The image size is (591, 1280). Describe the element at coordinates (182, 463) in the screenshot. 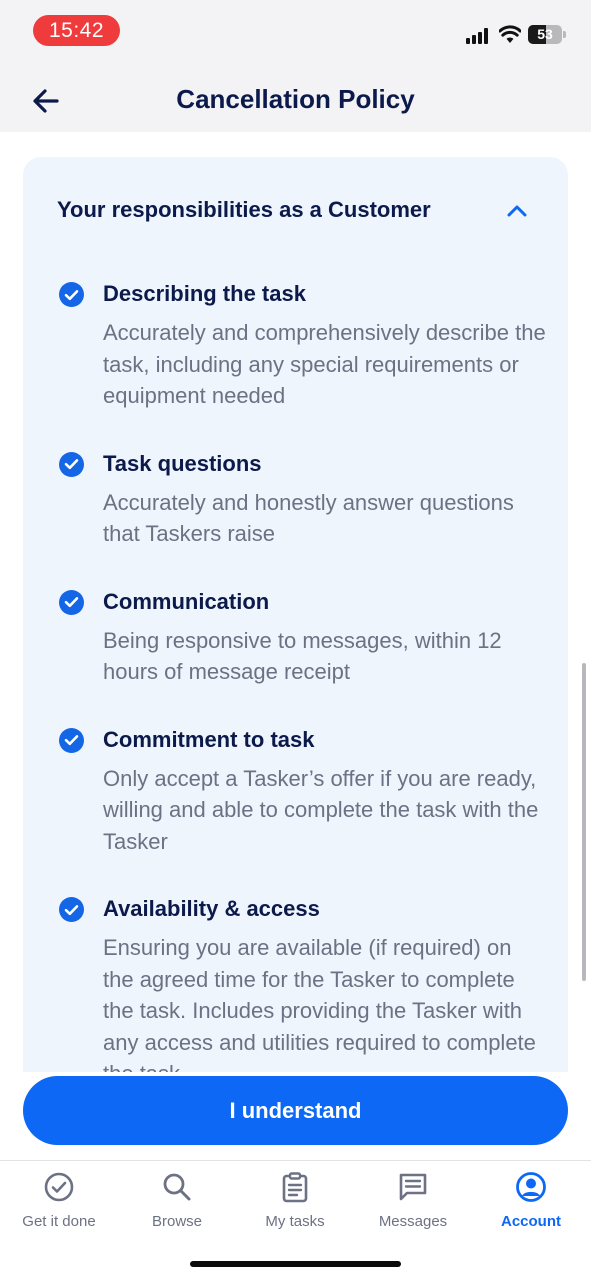

I see `item-title: Task questions` at that location.